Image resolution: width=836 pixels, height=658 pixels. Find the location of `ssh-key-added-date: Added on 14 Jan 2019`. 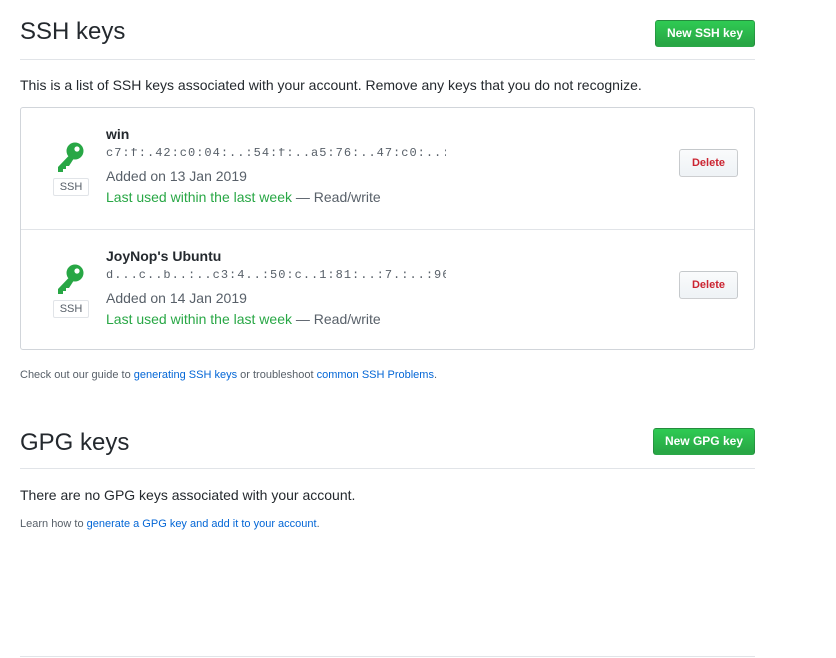

ssh-key-added-date: Added on 14 Jan 2019 is located at coordinates (176, 298).